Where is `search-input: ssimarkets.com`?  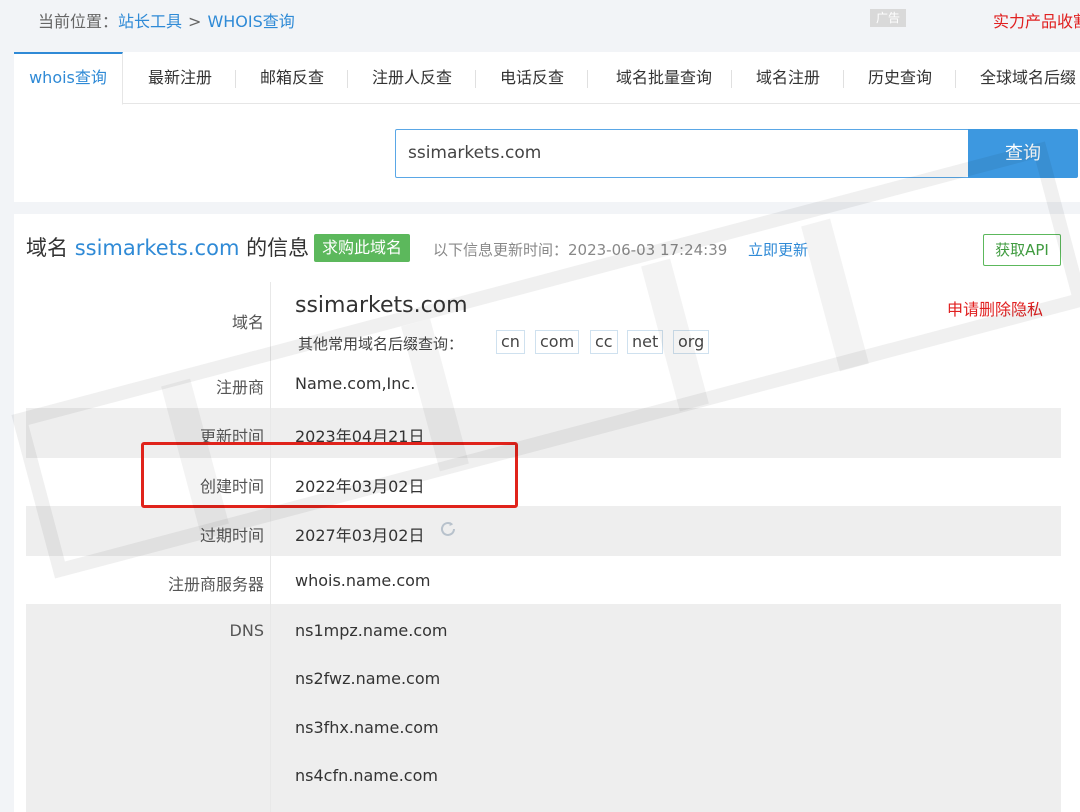 search-input: ssimarkets.com is located at coordinates (682, 153).